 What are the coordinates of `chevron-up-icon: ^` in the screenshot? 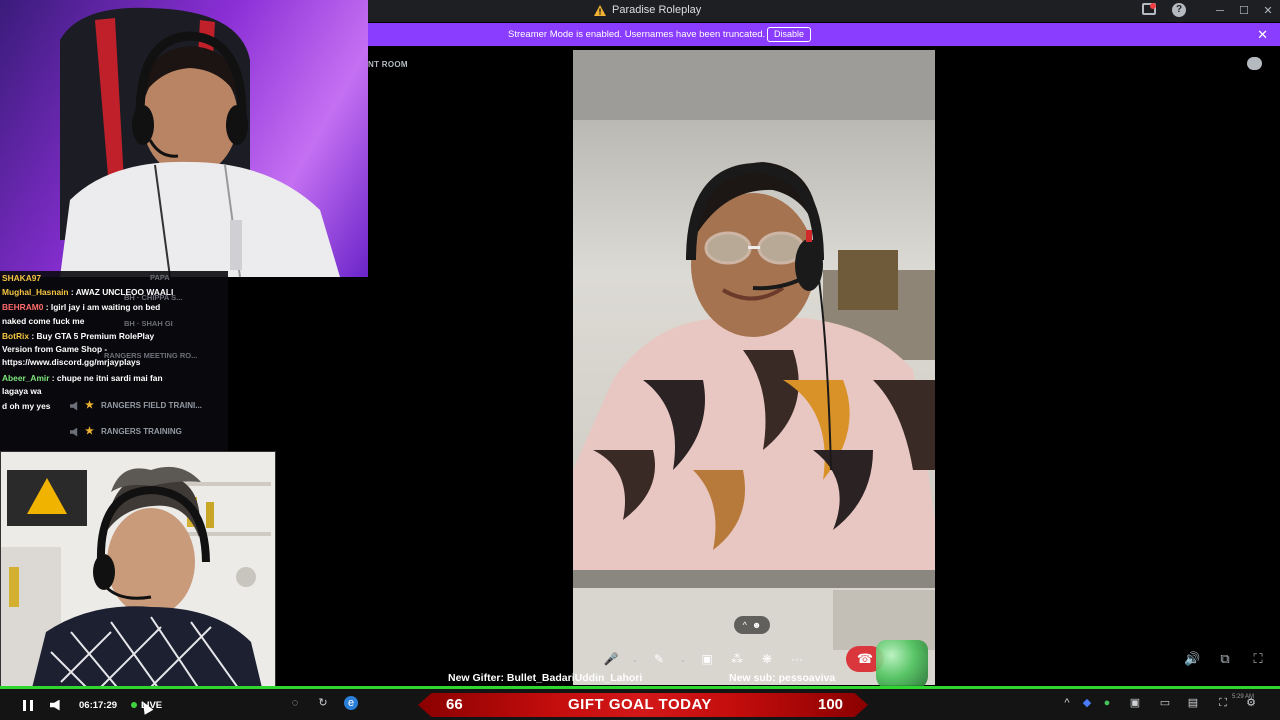 It's located at (744, 625).